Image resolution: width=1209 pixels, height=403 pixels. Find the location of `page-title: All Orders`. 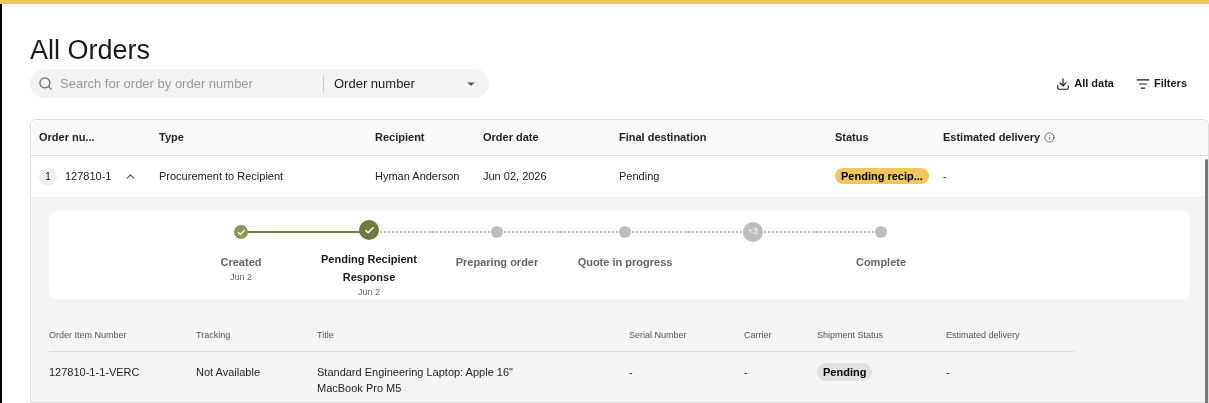

page-title: All Orders is located at coordinates (91, 50).